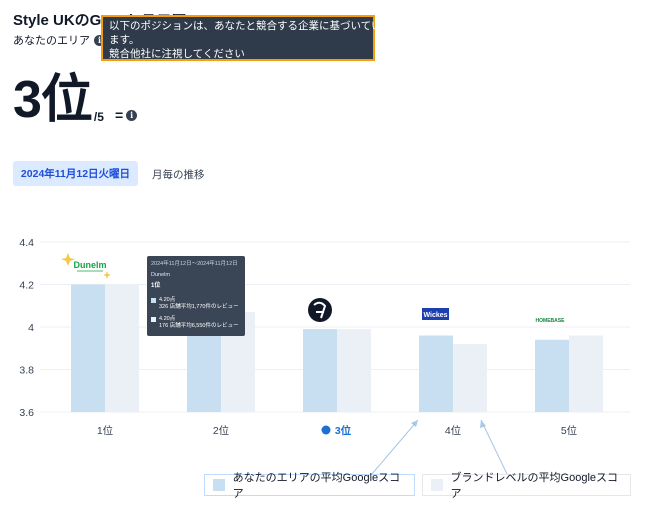  I want to click on own-brand-logo, so click(320, 310).